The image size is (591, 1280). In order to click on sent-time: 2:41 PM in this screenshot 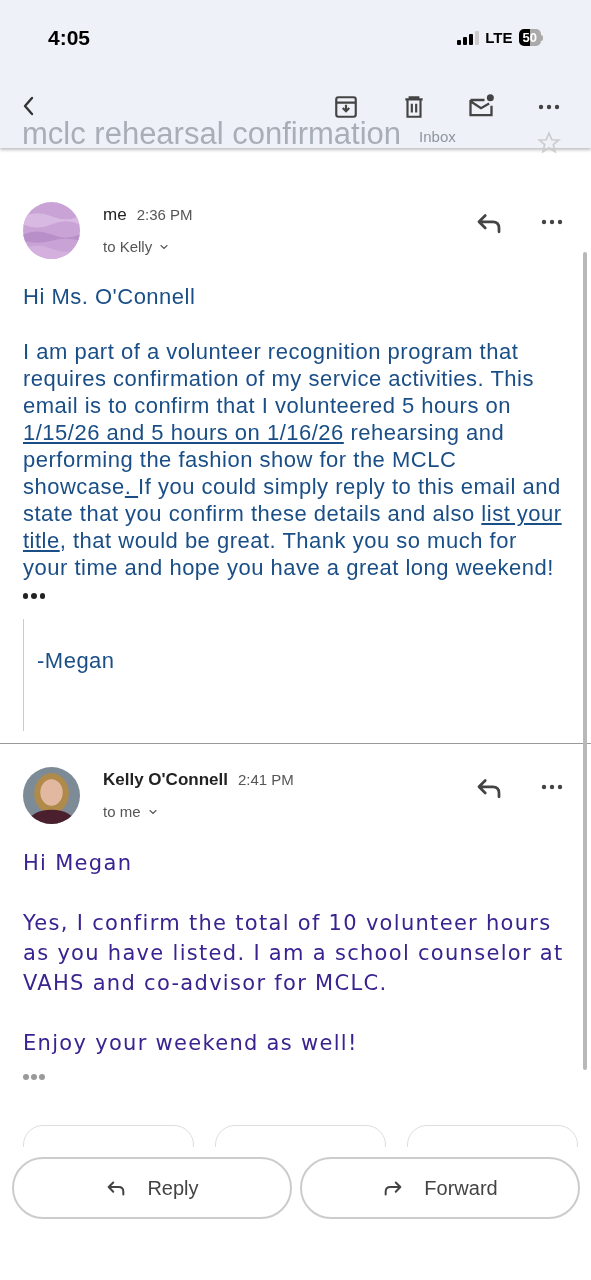, I will do `click(265, 780)`.